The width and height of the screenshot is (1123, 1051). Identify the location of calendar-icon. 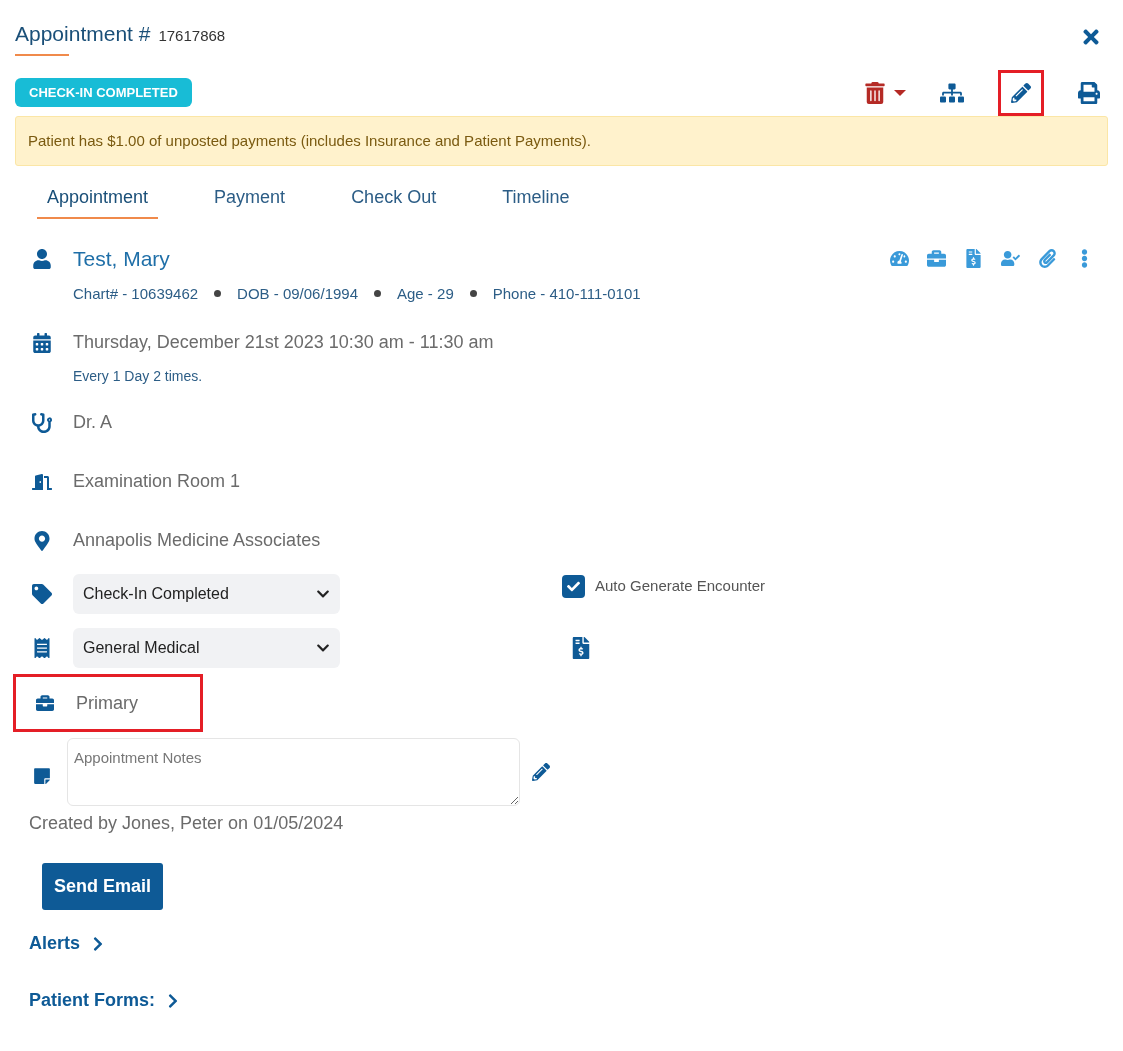
(42, 342).